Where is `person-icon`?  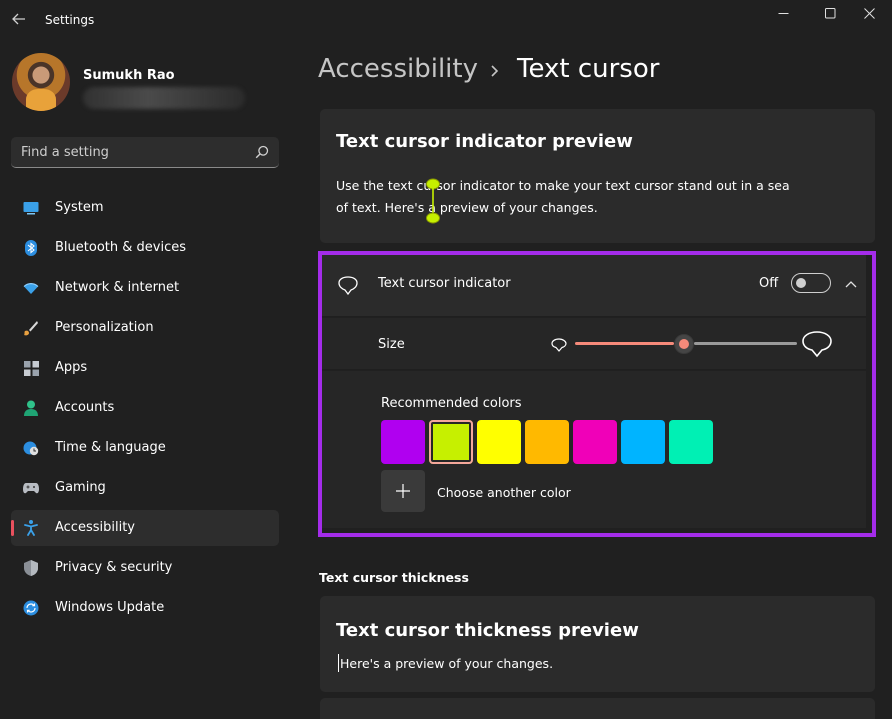
person-icon is located at coordinates (31, 408).